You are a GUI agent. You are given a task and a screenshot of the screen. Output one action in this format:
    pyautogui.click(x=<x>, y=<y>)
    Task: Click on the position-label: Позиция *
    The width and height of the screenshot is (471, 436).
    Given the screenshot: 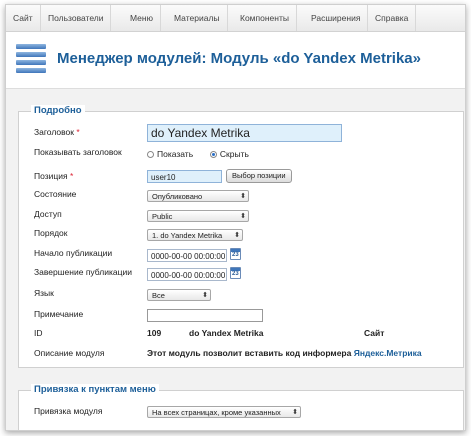 What is the action you would take?
    pyautogui.click(x=54, y=176)
    